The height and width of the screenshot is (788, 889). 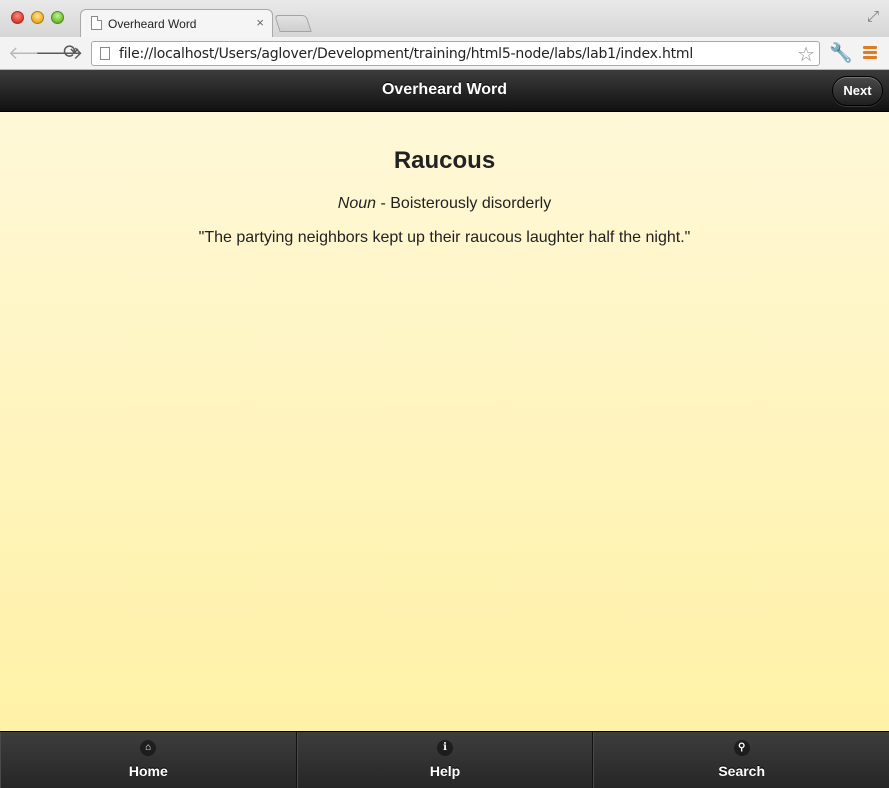 What do you see at coordinates (471, 203) in the screenshot?
I see `definition-text: Boisterously disorderly` at bounding box center [471, 203].